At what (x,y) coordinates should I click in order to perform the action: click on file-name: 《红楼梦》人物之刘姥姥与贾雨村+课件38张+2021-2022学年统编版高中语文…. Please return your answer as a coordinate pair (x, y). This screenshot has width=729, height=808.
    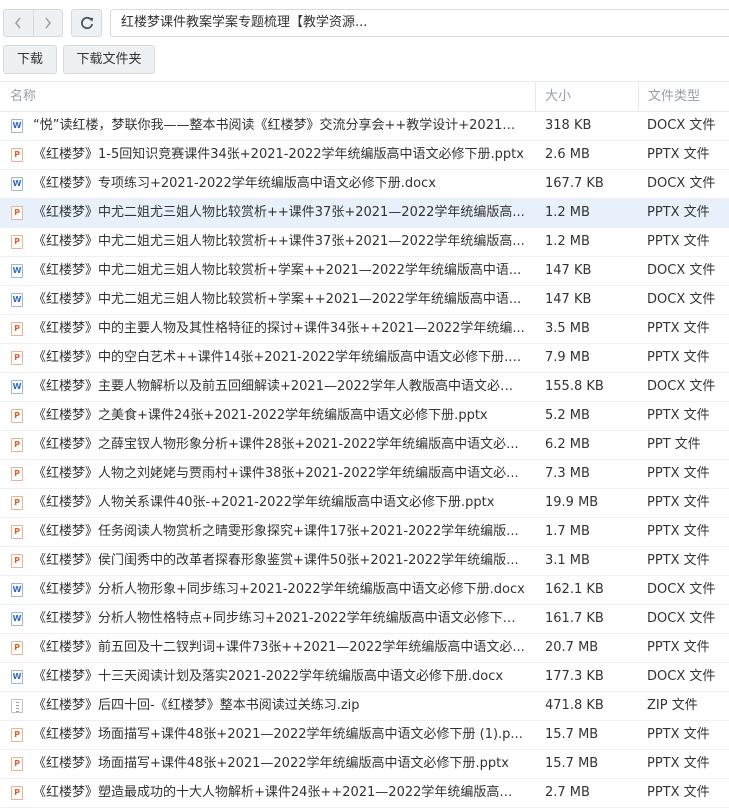
    Looking at the image, I should click on (276, 473).